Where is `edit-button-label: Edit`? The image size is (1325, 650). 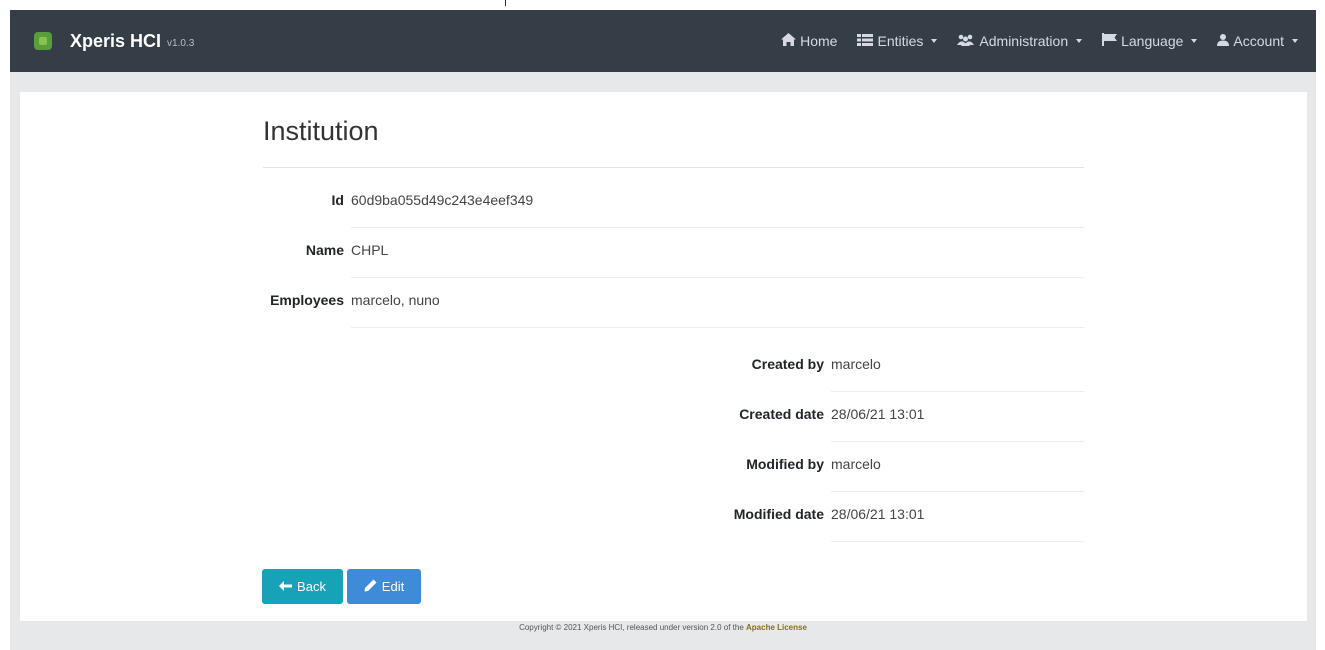
edit-button-label: Edit is located at coordinates (393, 586).